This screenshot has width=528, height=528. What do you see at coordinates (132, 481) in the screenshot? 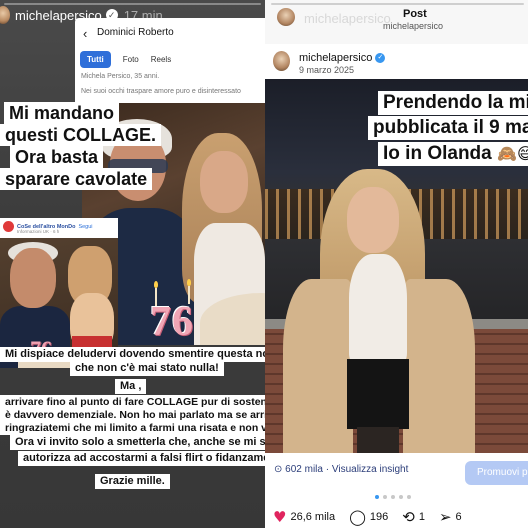
I see `statement-line-9: Grazie mille.` at bounding box center [132, 481].